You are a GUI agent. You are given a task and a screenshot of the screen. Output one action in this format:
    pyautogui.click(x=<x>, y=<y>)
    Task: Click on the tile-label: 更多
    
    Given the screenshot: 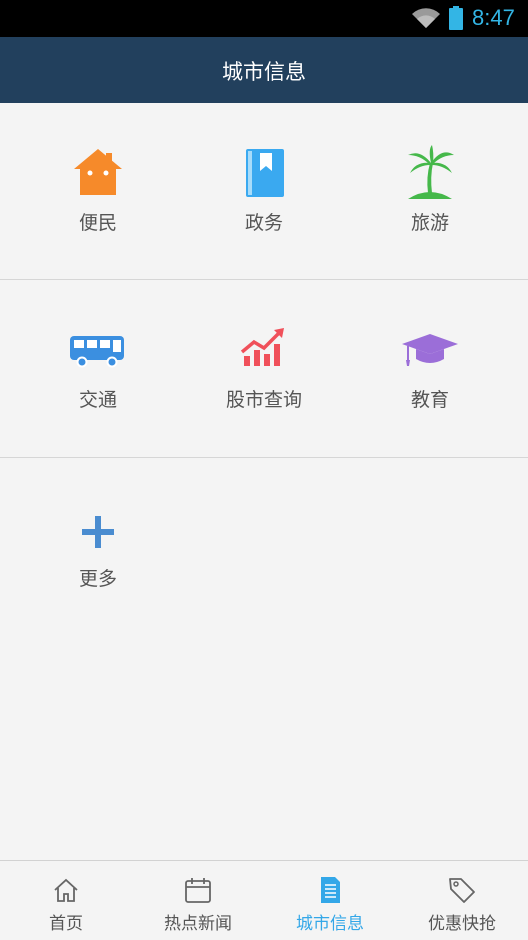 What is the action you would take?
    pyautogui.click(x=97, y=579)
    